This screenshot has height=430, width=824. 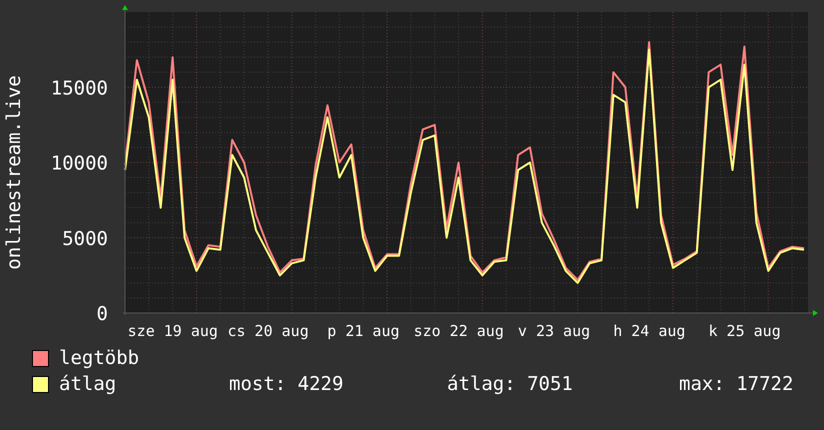 What do you see at coordinates (363, 331) in the screenshot?
I see `x-tick-label: p 21 aug` at bounding box center [363, 331].